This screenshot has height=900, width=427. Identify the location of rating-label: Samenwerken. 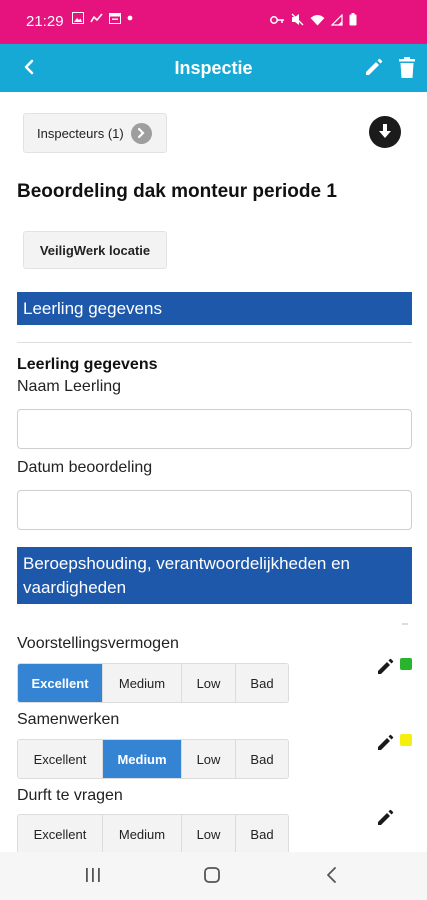
(68, 719).